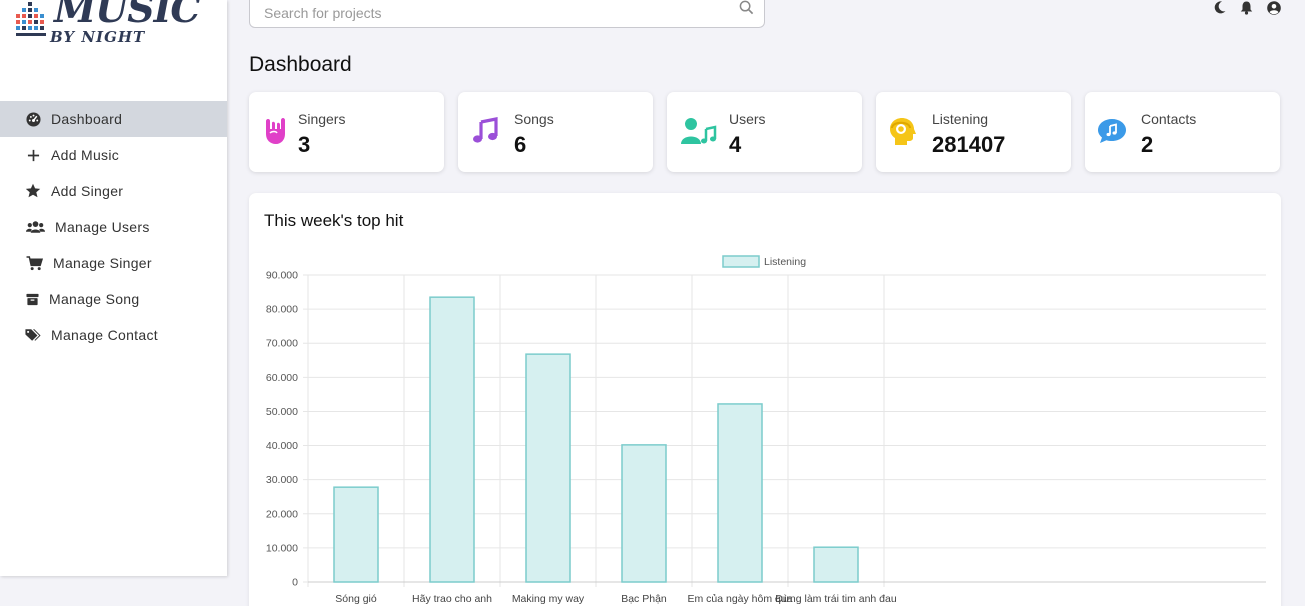  I want to click on page-title: Dashboard, so click(300, 64).